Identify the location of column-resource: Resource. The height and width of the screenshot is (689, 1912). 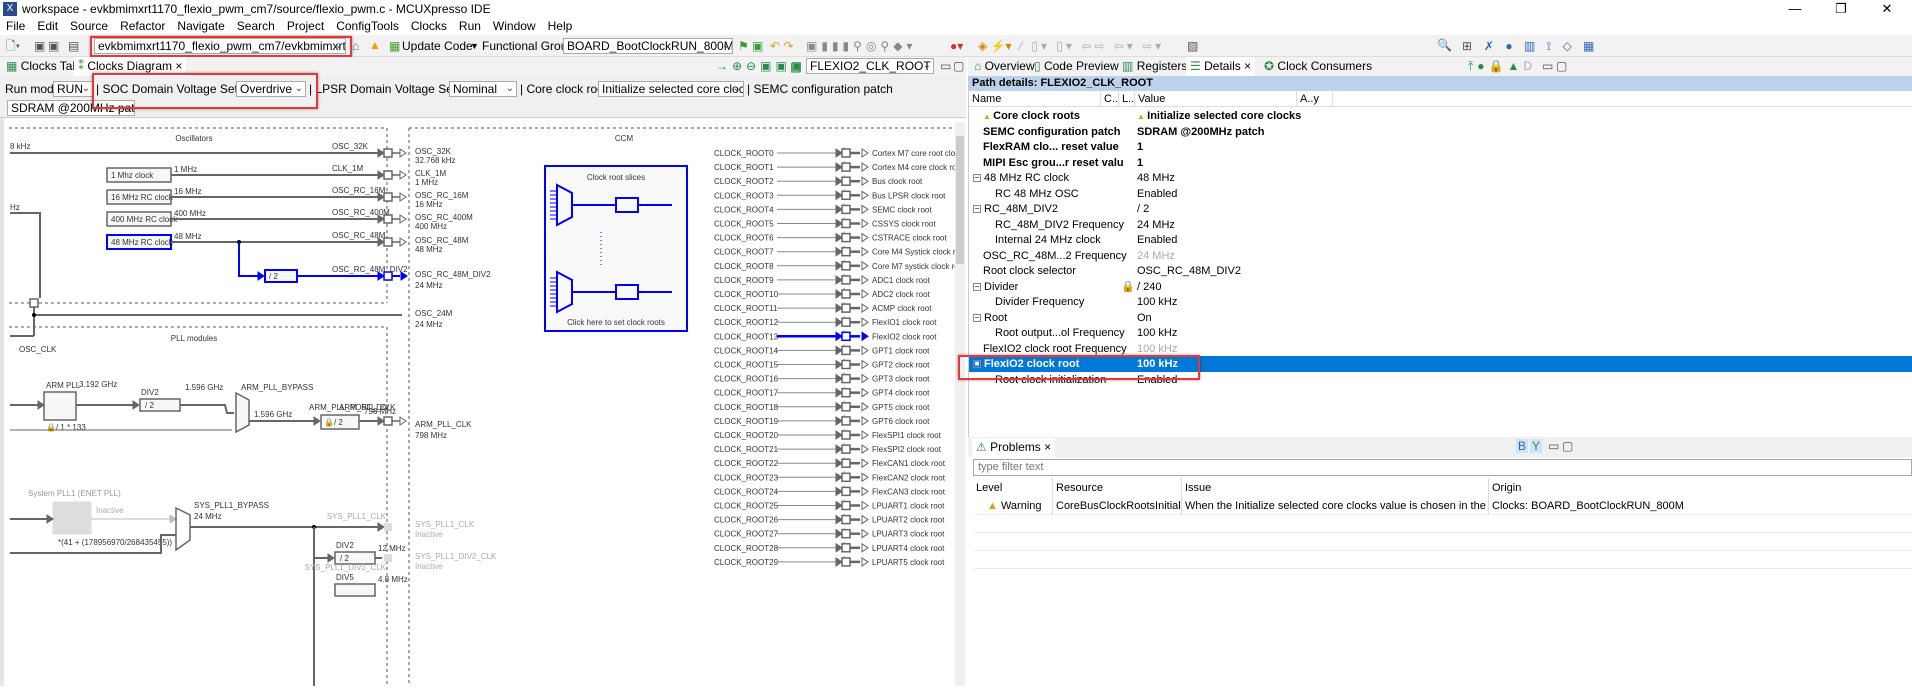
(1117, 488).